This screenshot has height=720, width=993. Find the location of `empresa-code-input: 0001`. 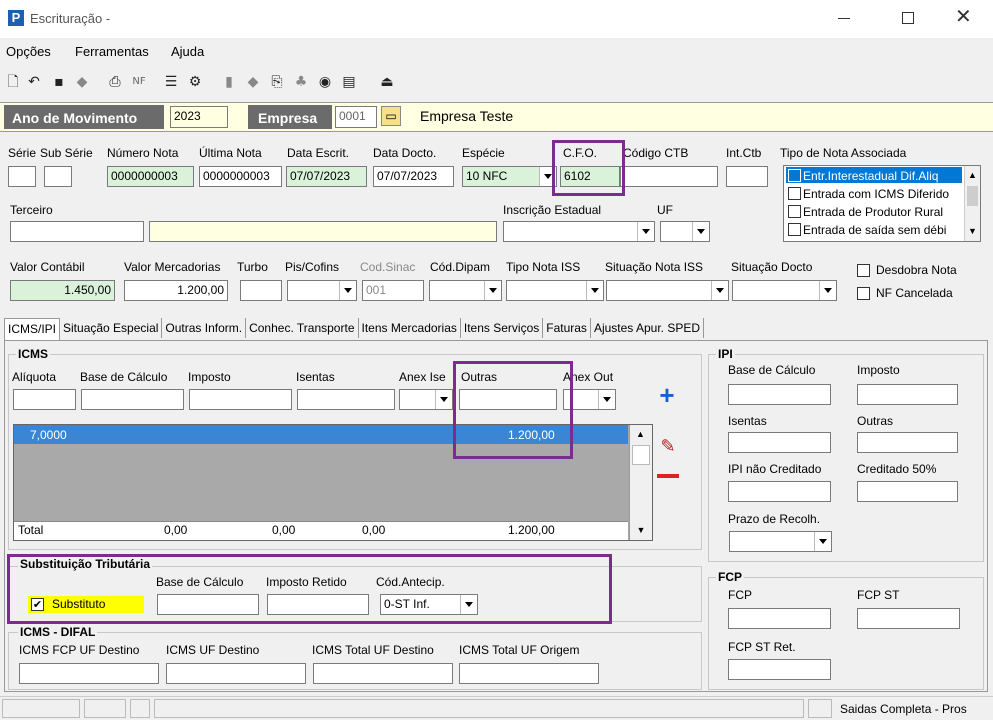

empresa-code-input: 0001 is located at coordinates (356, 117).